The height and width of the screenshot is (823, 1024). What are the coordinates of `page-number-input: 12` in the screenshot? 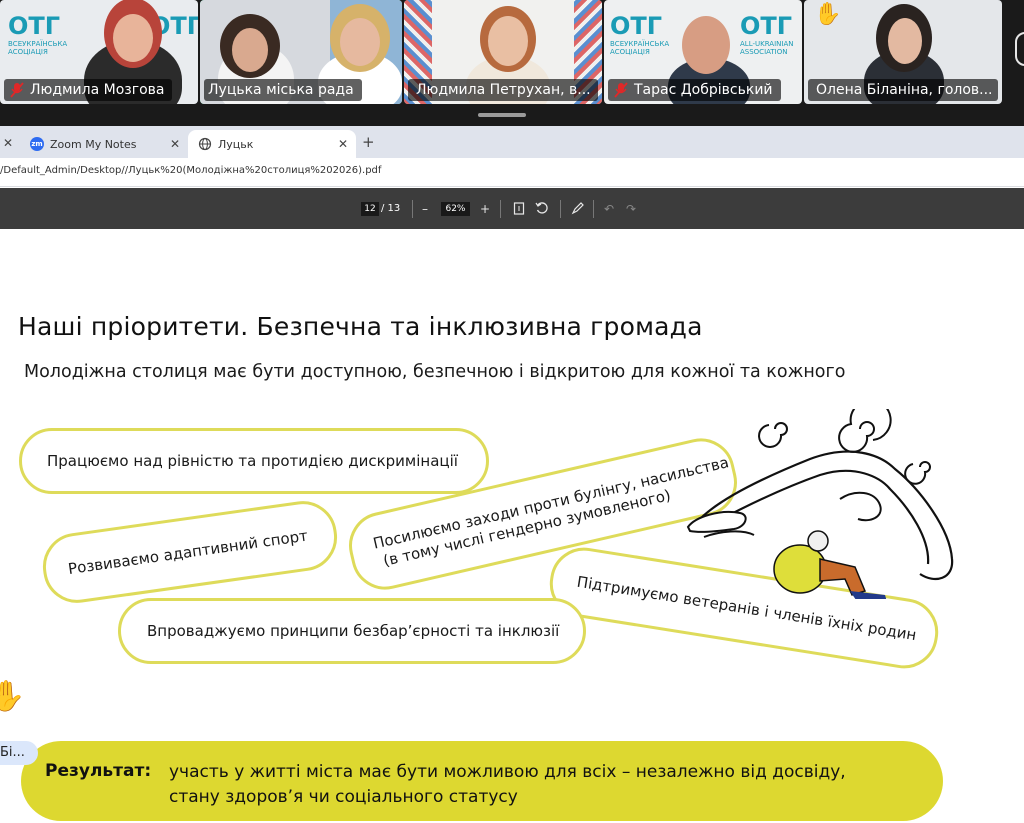 It's located at (370, 209).